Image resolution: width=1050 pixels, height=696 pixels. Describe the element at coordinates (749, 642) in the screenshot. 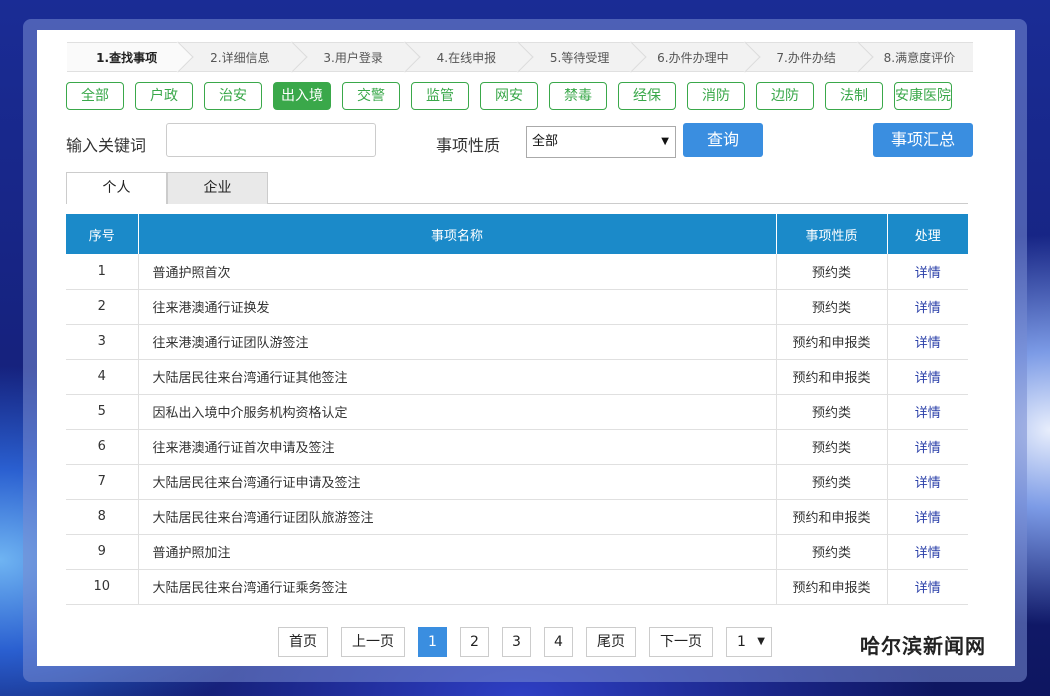

I see `page-jump-select: 1 ▼` at that location.